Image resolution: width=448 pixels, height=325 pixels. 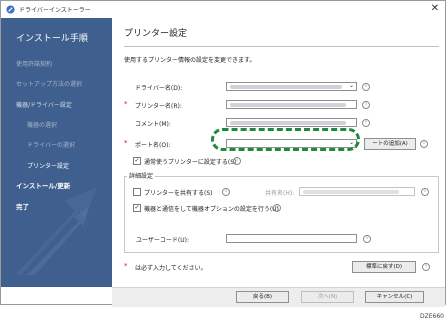 I want to click on required-note: は必ず入力してください。, so click(x=171, y=268).